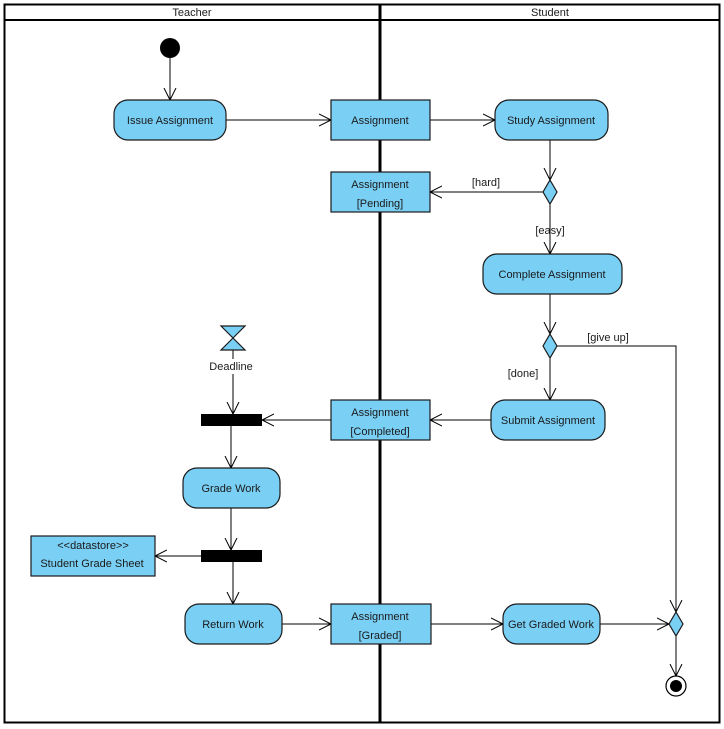  What do you see at coordinates (191, 13) in the screenshot?
I see `lane-title-teacher: Teacher` at bounding box center [191, 13].